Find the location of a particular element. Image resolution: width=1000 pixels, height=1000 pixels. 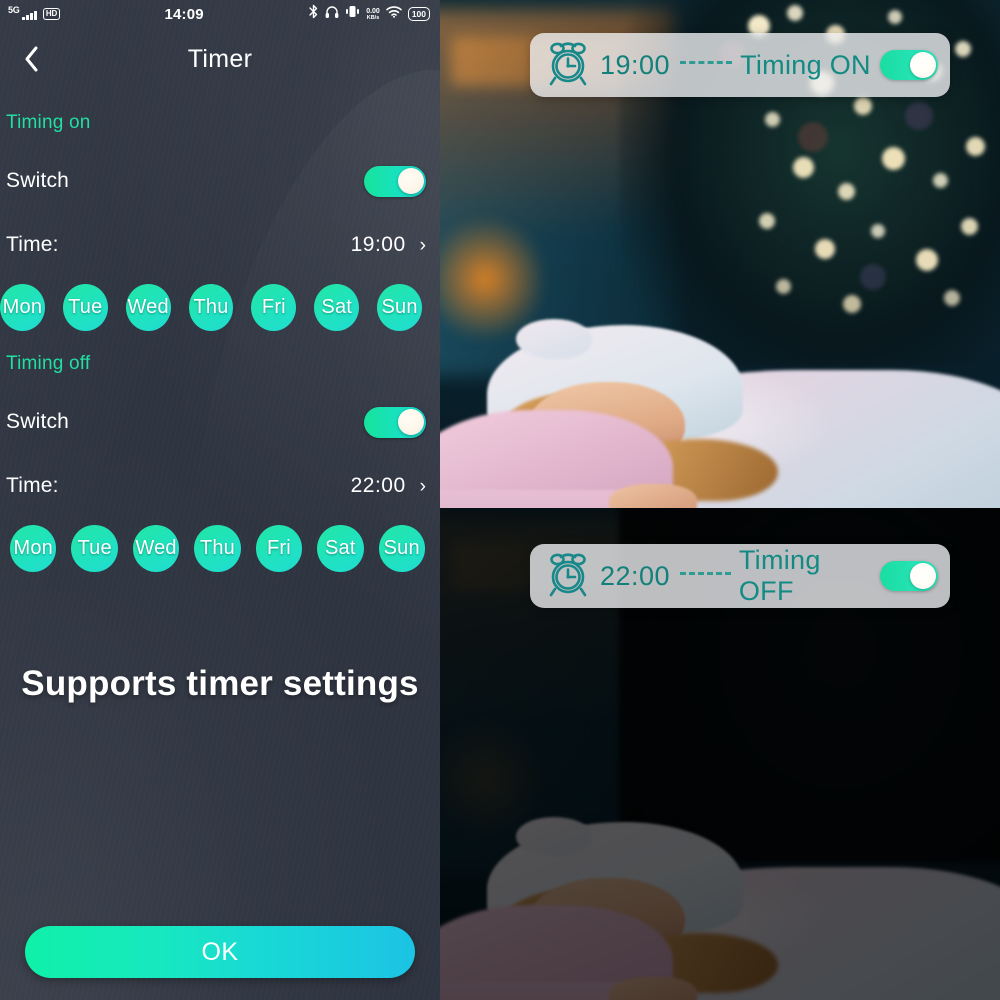

section-timing-on-label: Timing on is located at coordinates (48, 122).